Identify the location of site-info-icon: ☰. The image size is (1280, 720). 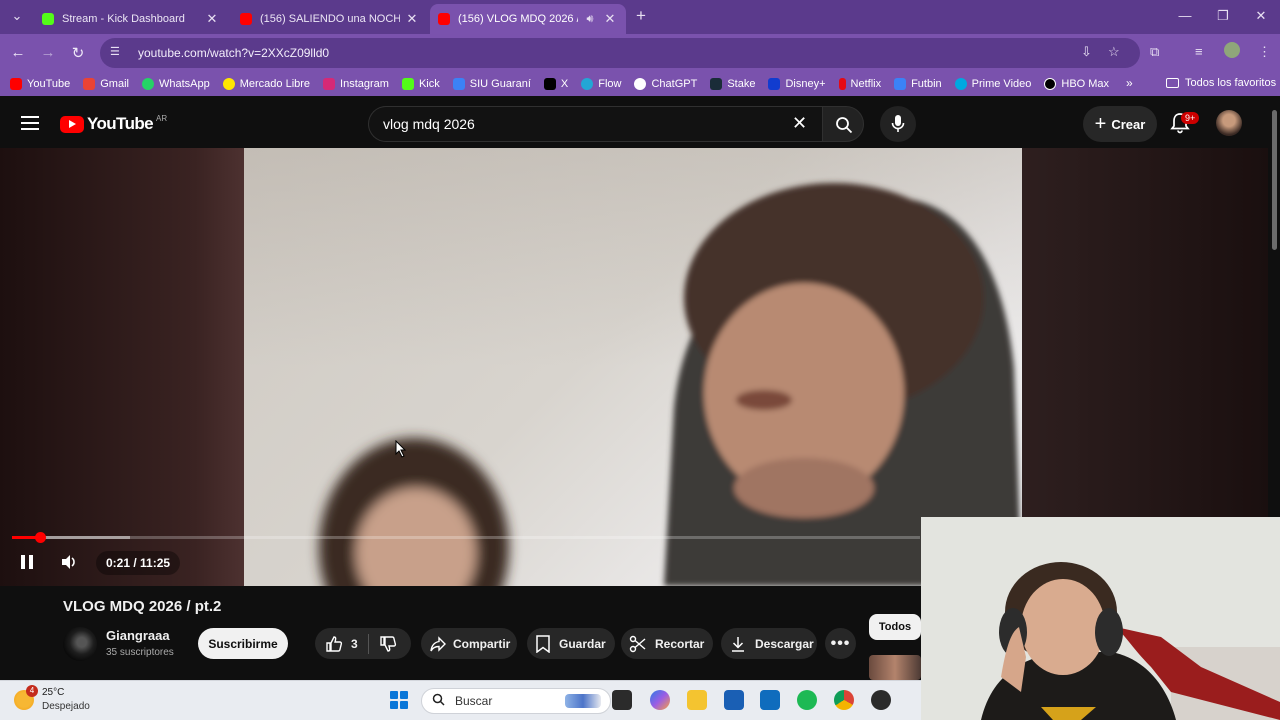
(118, 53).